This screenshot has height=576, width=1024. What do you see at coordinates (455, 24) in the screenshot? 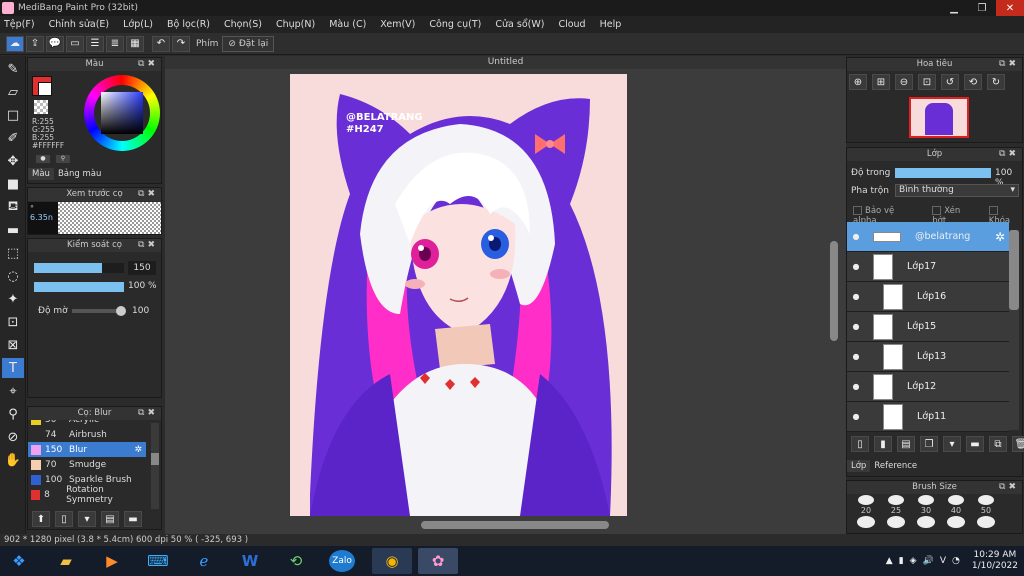
I see `menu-tools: Công cụ(T)` at bounding box center [455, 24].